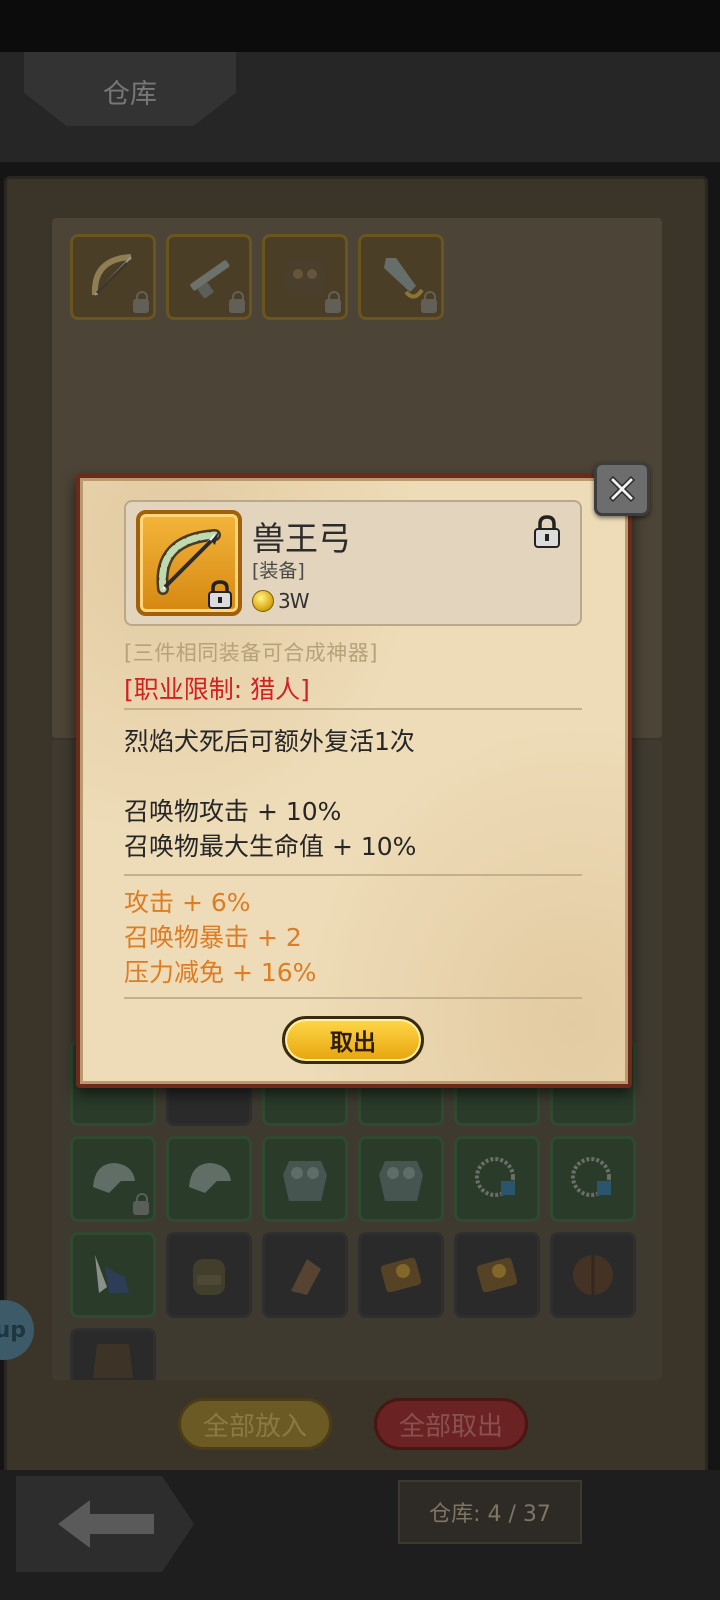 This screenshot has height=1600, width=720. Describe the element at coordinates (220, 972) in the screenshot. I see `random-stat-line: 压力减免 + 16%` at that location.